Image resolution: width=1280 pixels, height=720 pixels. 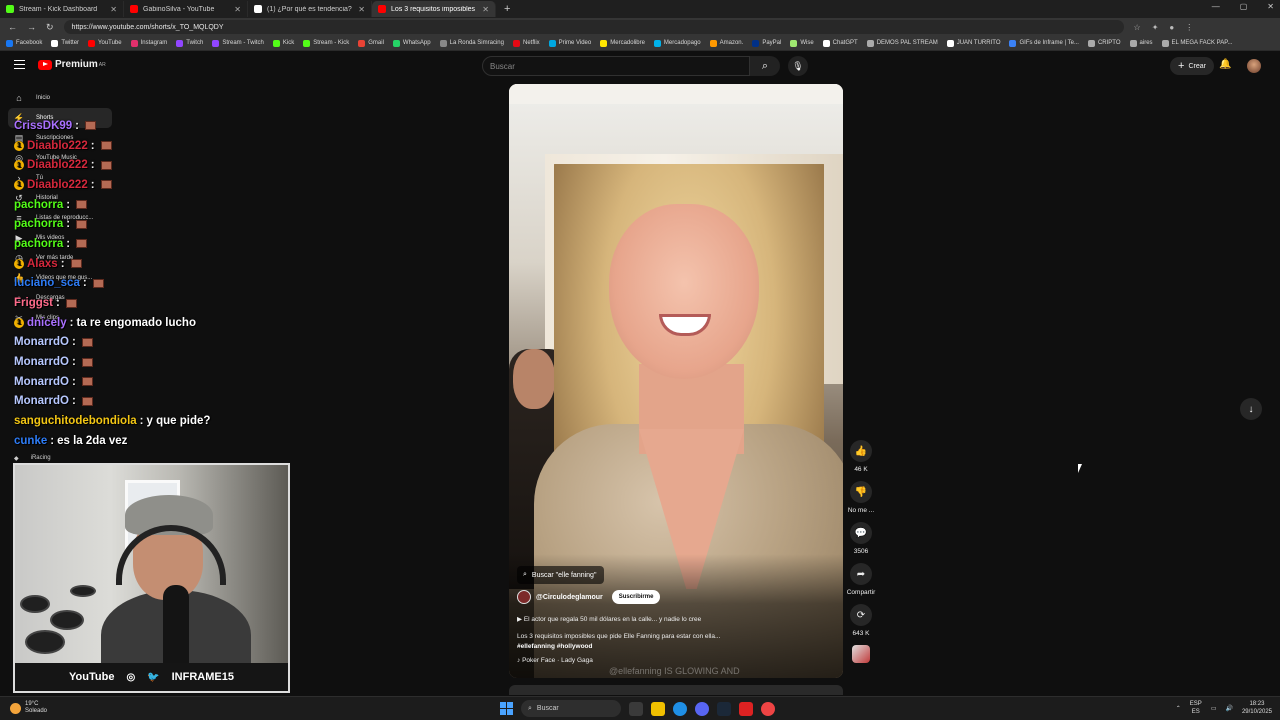 What do you see at coordinates (1254, 66) in the screenshot?
I see `account-avatar` at bounding box center [1254, 66].